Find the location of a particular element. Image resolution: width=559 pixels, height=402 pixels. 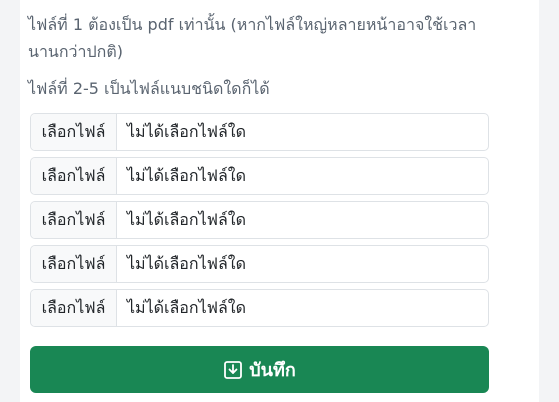

file2-5-note: ไฟล์ที่ 2-5 เป็นไฟล์แนบชนิดใดก็ได้ is located at coordinates (149, 88).